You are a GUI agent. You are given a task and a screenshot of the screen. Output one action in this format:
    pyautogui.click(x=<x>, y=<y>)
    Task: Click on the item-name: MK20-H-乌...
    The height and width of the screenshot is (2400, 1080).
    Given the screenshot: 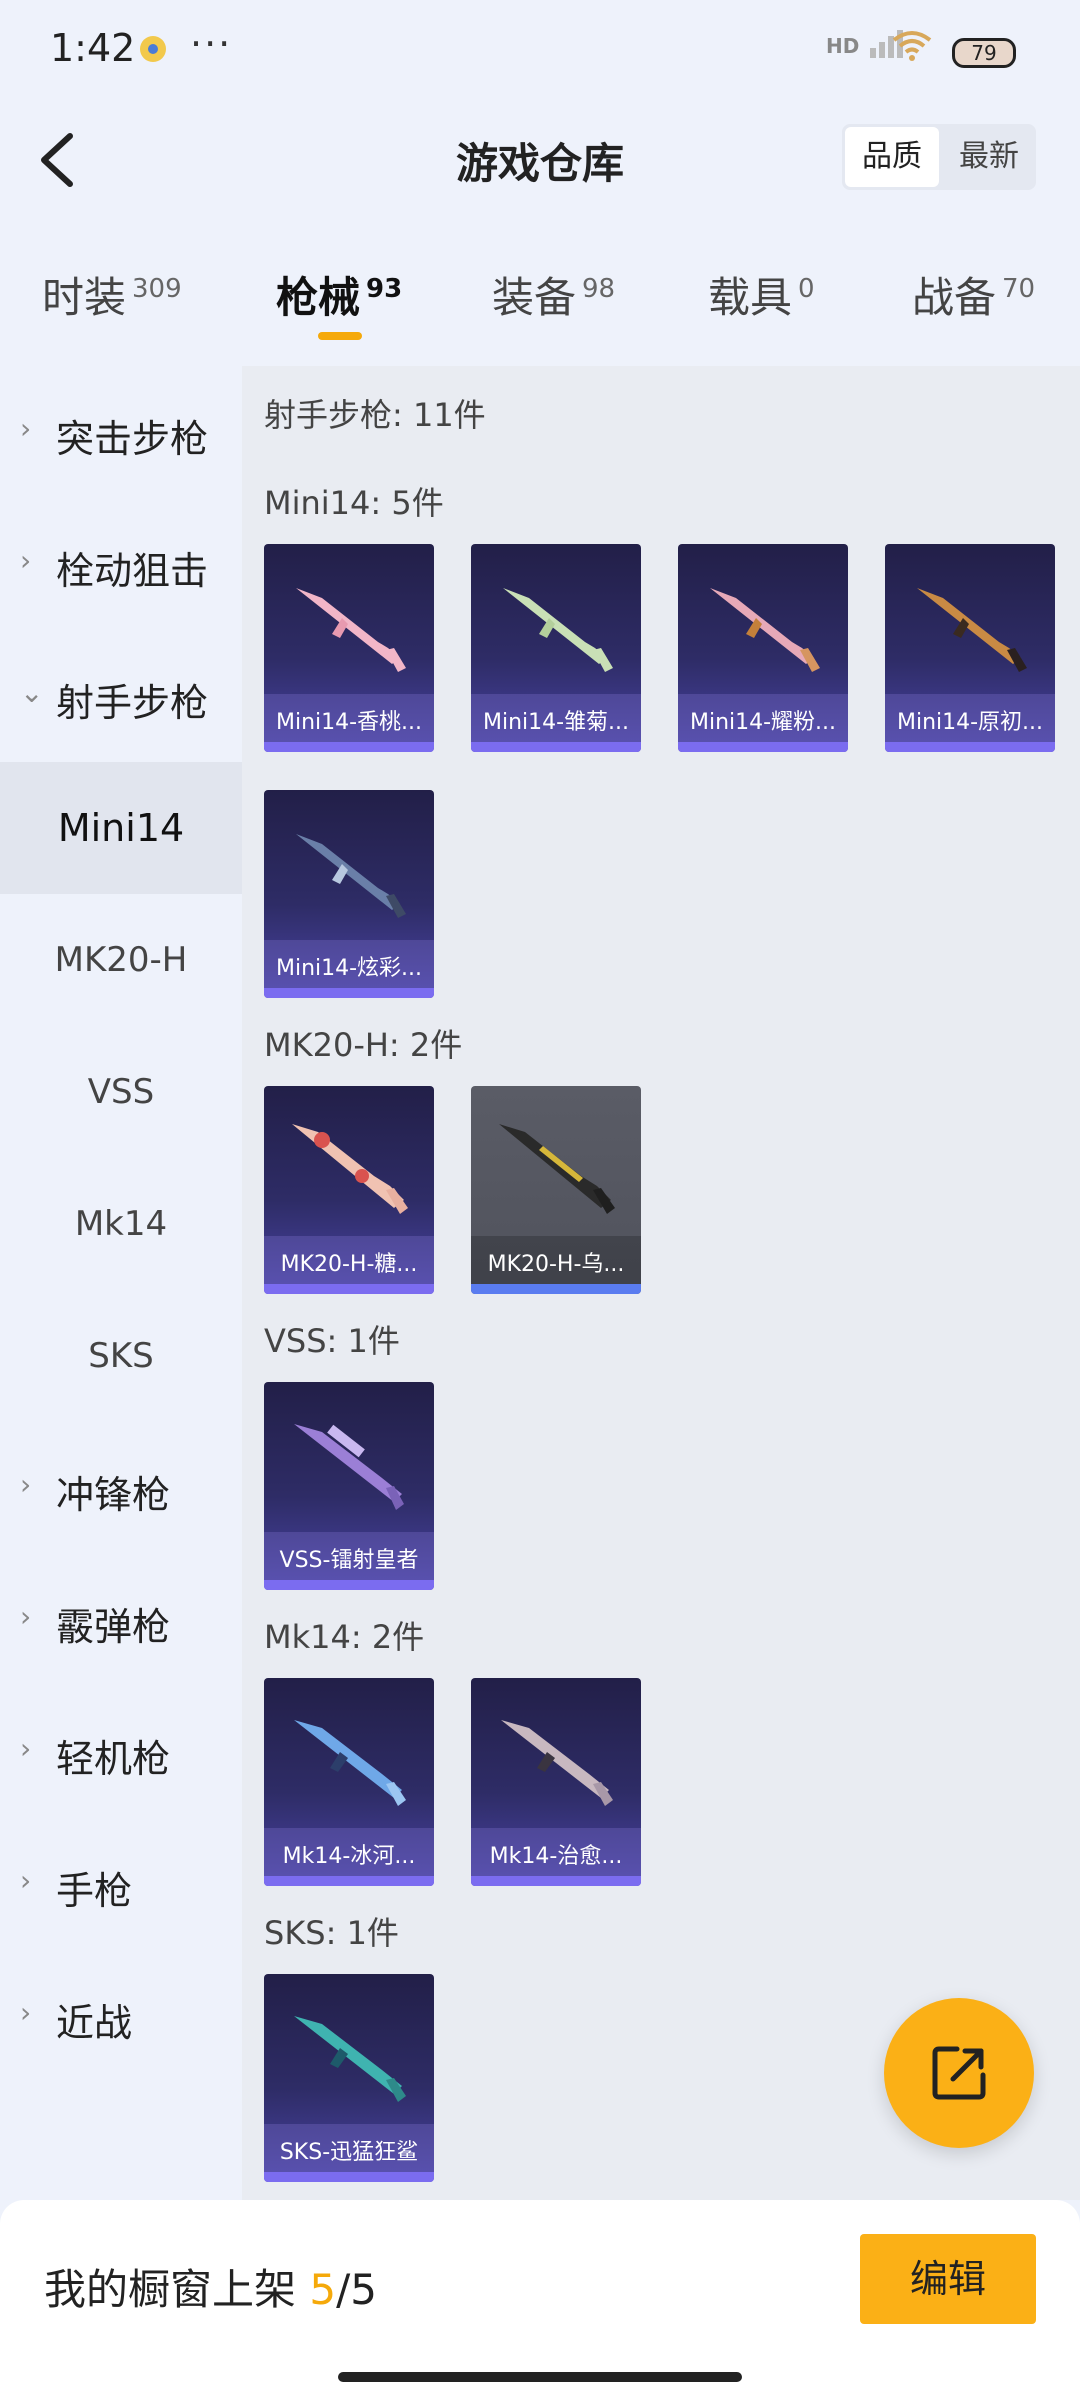 What is the action you would take?
    pyautogui.click(x=556, y=1264)
    